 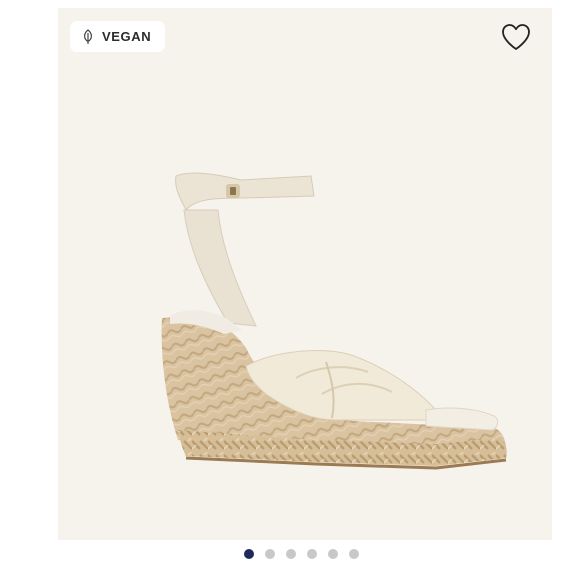 I want to click on badge-label: VEGAN, so click(x=127, y=36).